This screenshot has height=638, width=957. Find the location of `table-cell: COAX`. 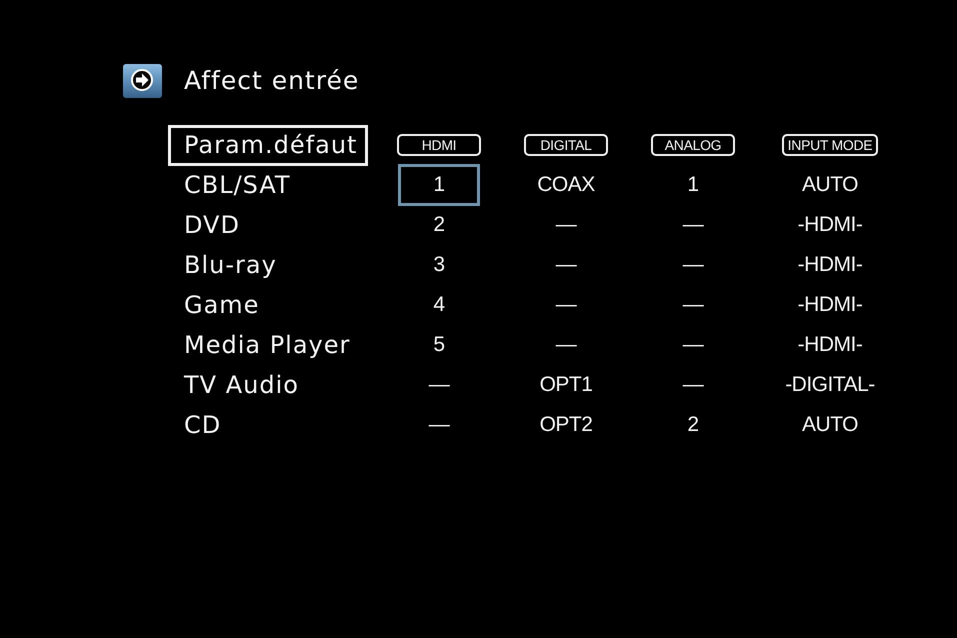

table-cell: COAX is located at coordinates (566, 185).